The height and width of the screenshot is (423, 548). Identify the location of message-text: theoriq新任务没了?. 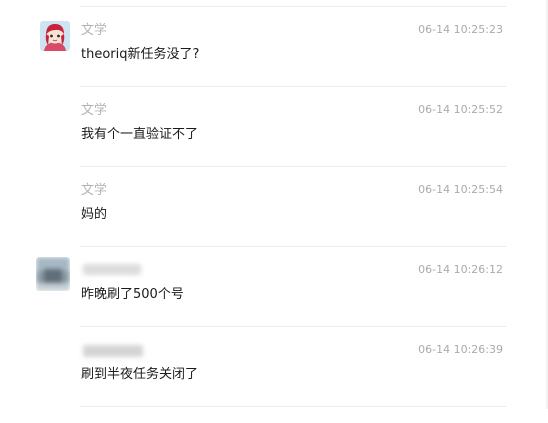
(140, 55).